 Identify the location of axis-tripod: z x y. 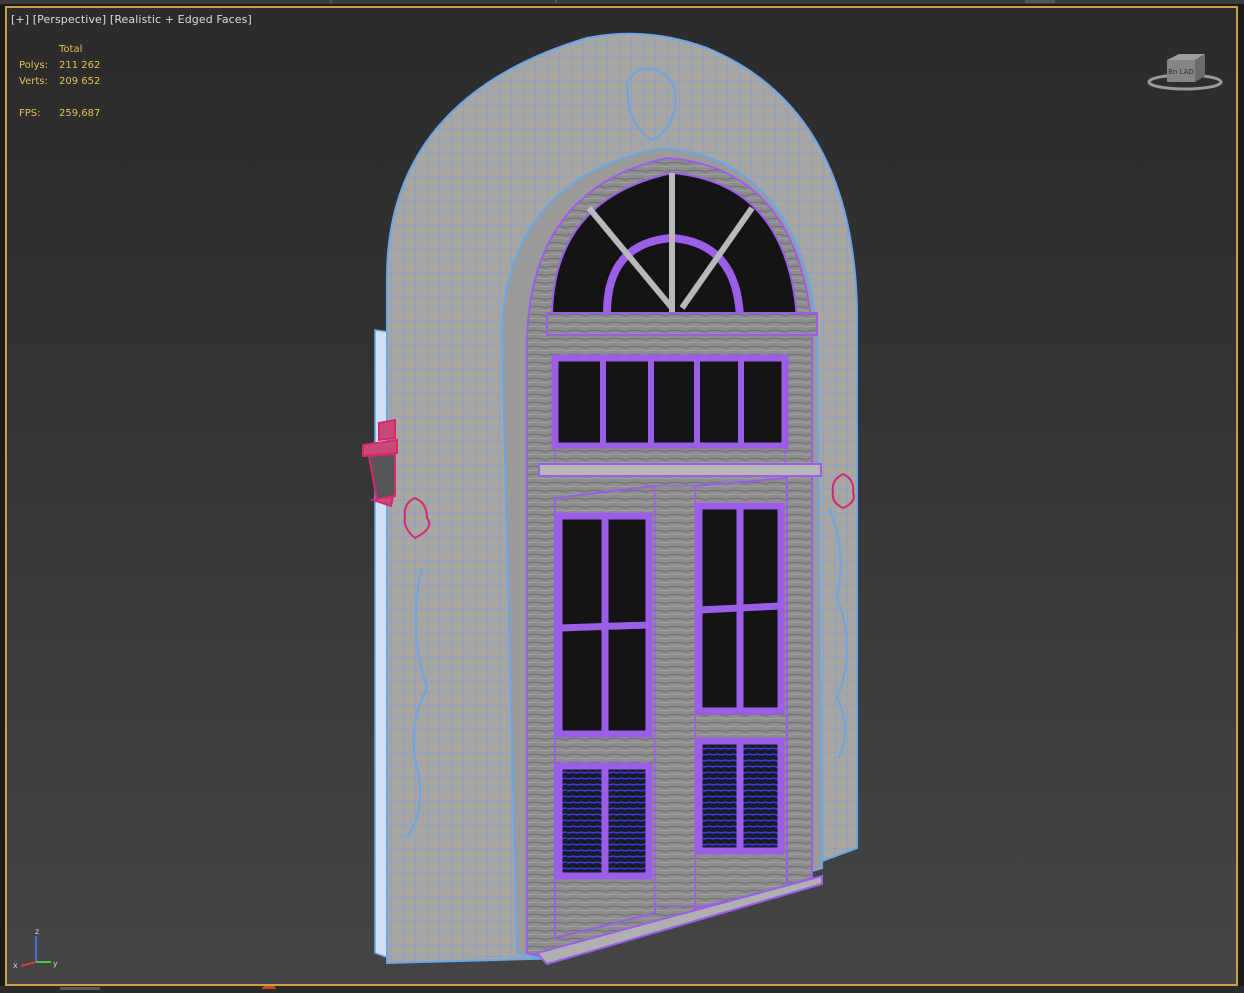
(35, 948).